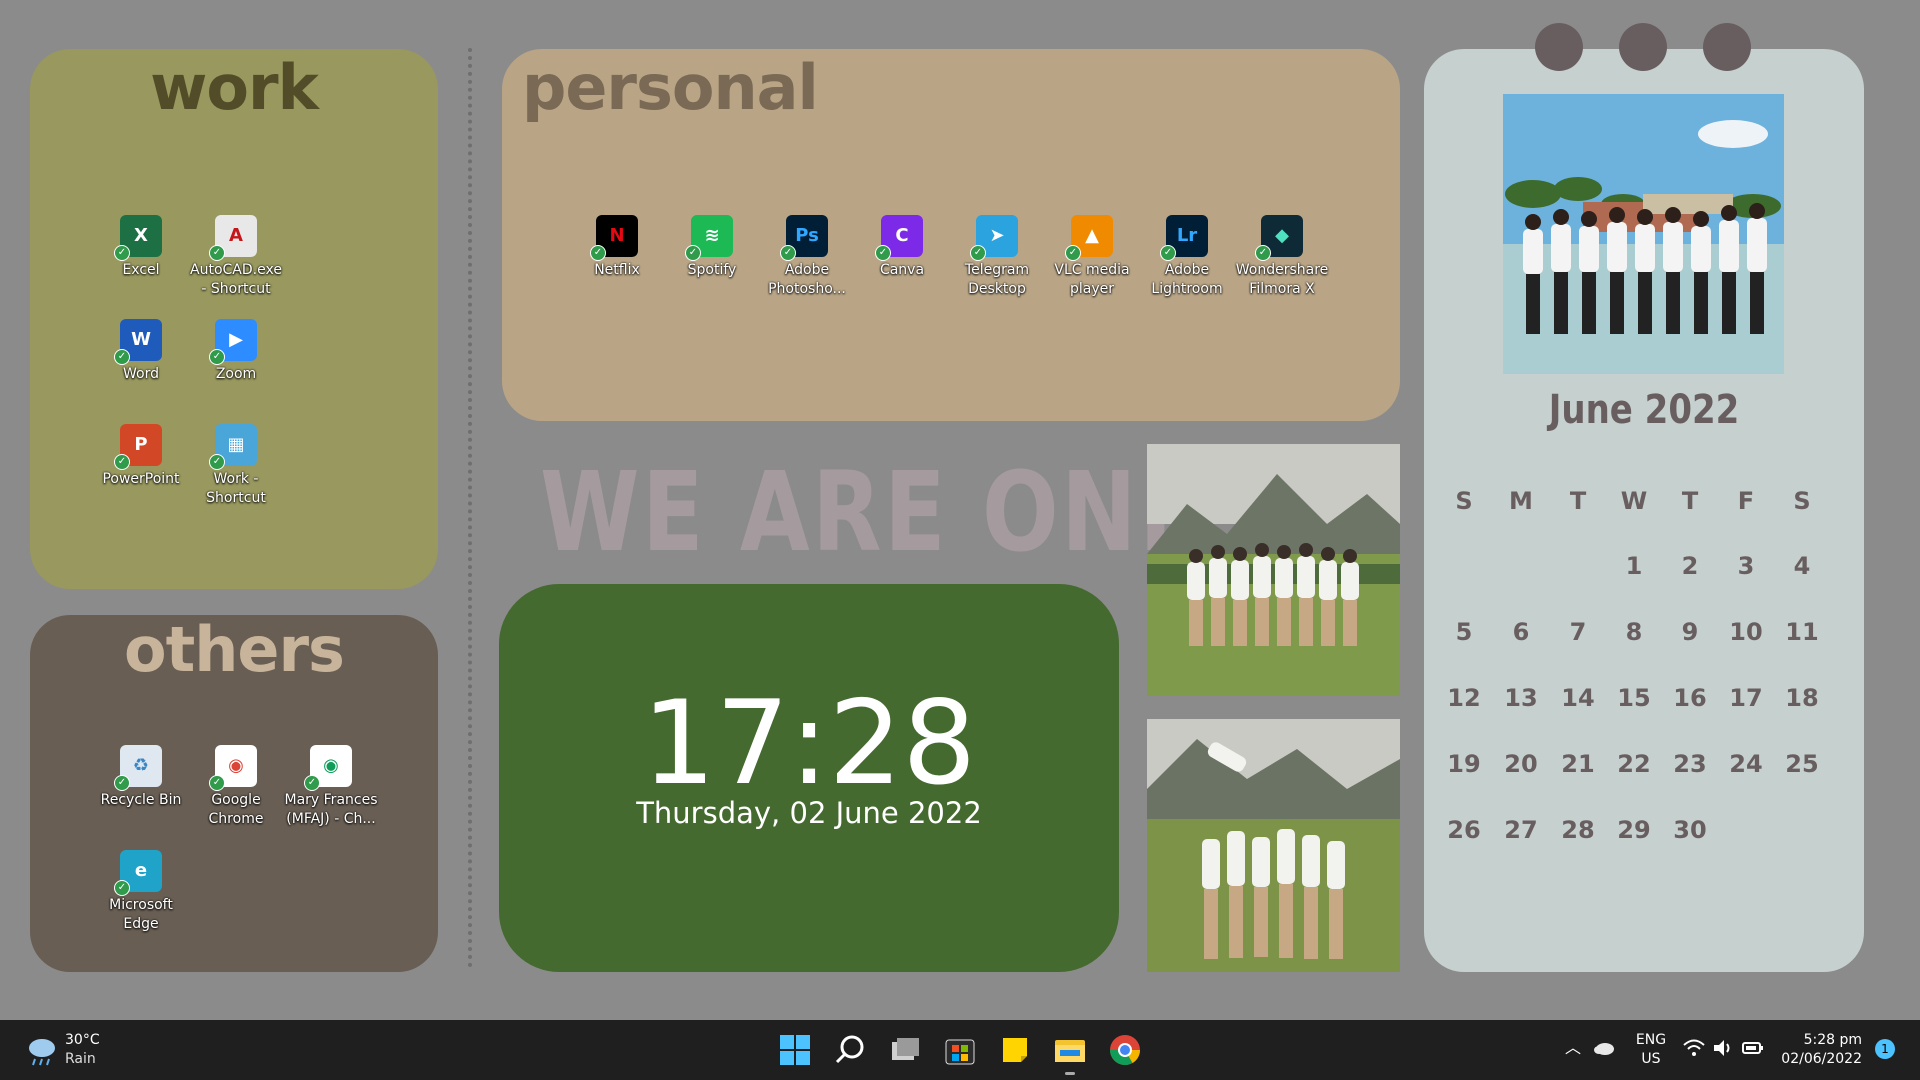 The width and height of the screenshot is (1920, 1080). I want to click on calendar-ring, so click(1559, 47).